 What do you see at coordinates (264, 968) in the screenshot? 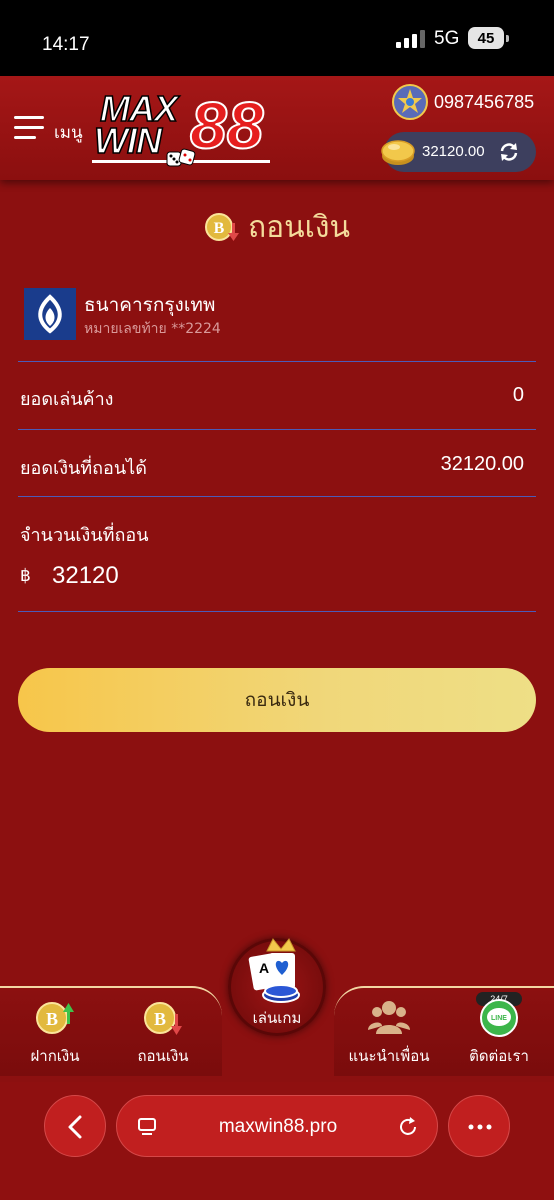
I see `svg-text: A` at bounding box center [264, 968].